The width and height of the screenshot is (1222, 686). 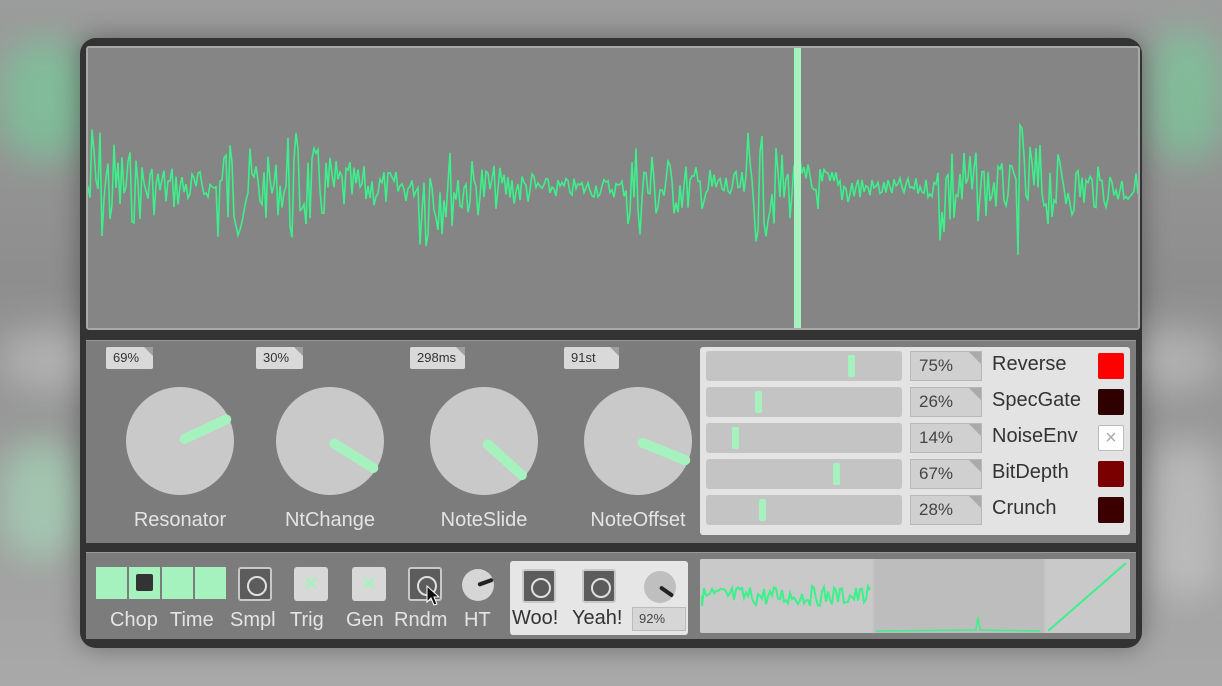 I want to click on woo-button, so click(x=539, y=586).